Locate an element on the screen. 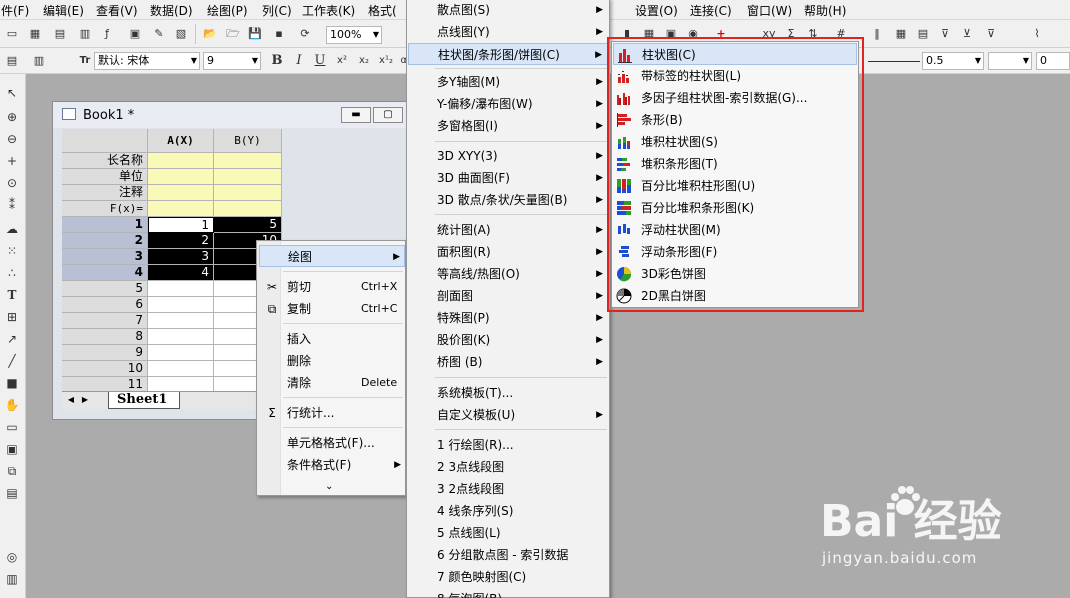  plot-item-column-bar-pie: 柱状图/条形图/饼图(C) ▶ is located at coordinates (508, 54).